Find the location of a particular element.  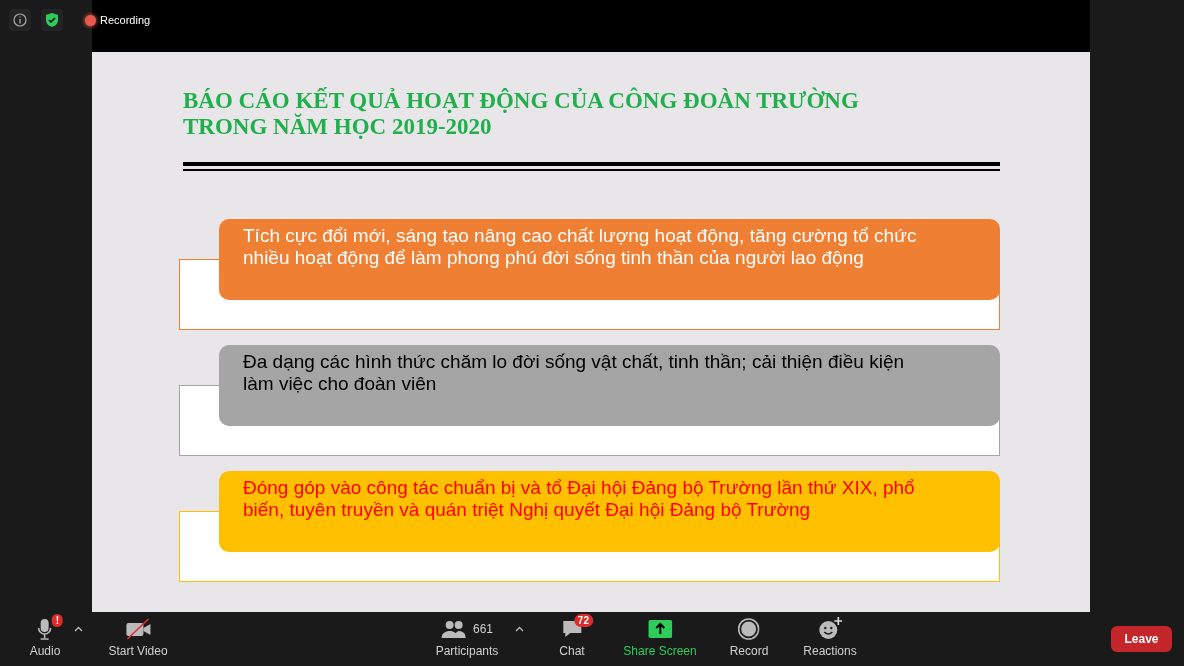

reactions-button: Reactions is located at coordinates (830, 635).